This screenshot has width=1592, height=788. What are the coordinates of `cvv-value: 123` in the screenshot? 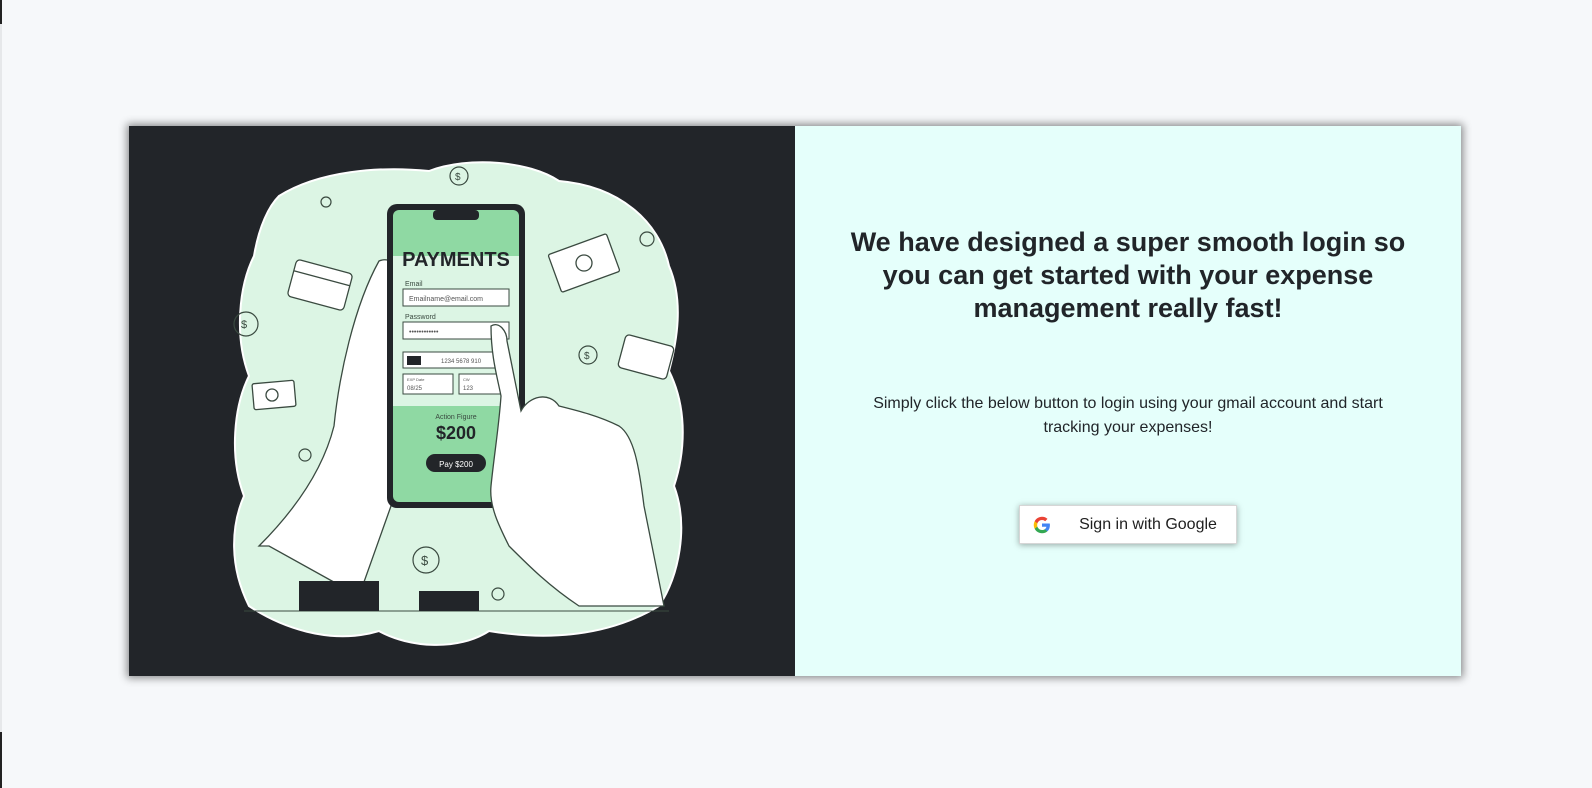 It's located at (468, 389).